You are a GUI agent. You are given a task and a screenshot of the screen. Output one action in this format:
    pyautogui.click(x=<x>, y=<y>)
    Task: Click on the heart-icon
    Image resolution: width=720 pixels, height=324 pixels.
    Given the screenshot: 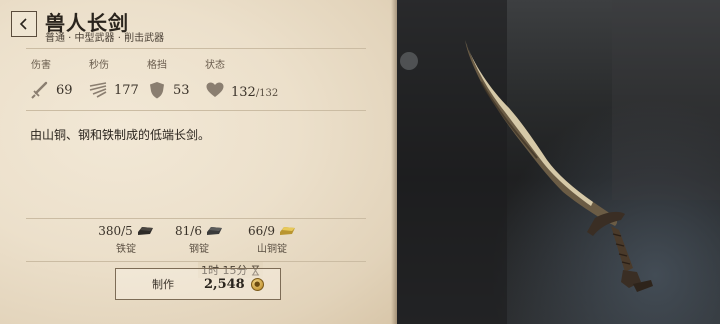 What is the action you would take?
    pyautogui.click(x=215, y=89)
    